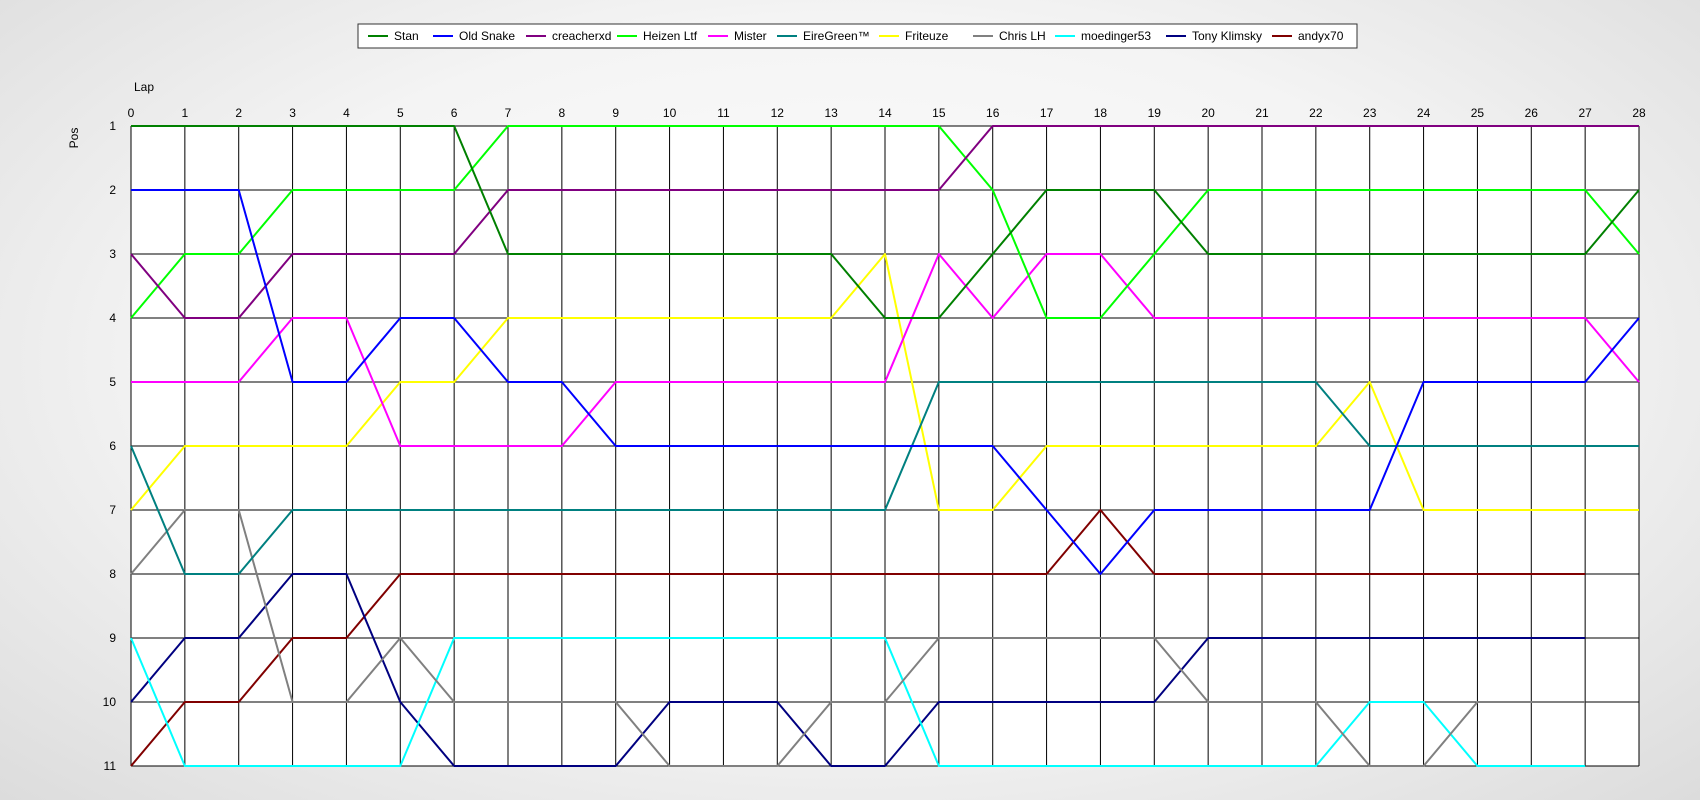 This screenshot has height=800, width=1700. Describe the element at coordinates (131, 113) in the screenshot. I see `x-tick-label: 0` at that location.